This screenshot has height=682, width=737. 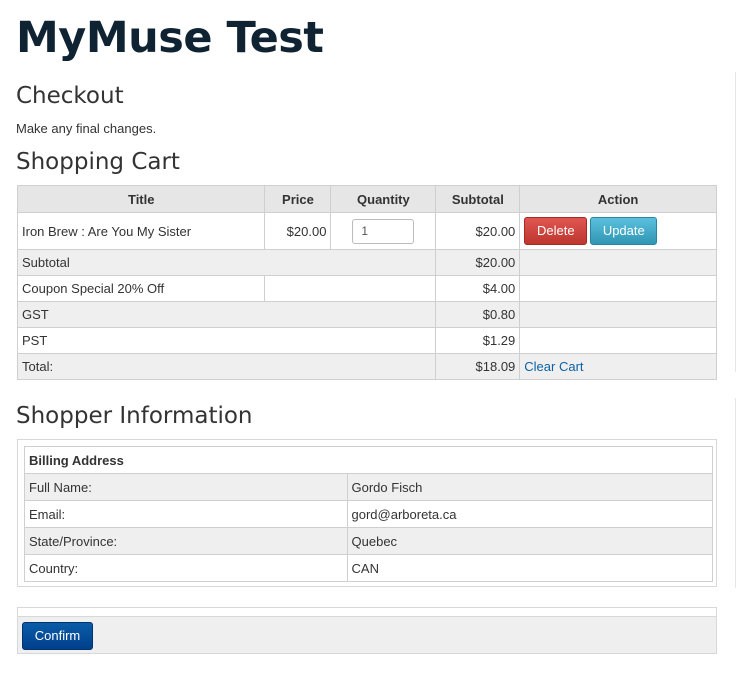 I want to click on site-title: MyMuse Test, so click(x=170, y=38).